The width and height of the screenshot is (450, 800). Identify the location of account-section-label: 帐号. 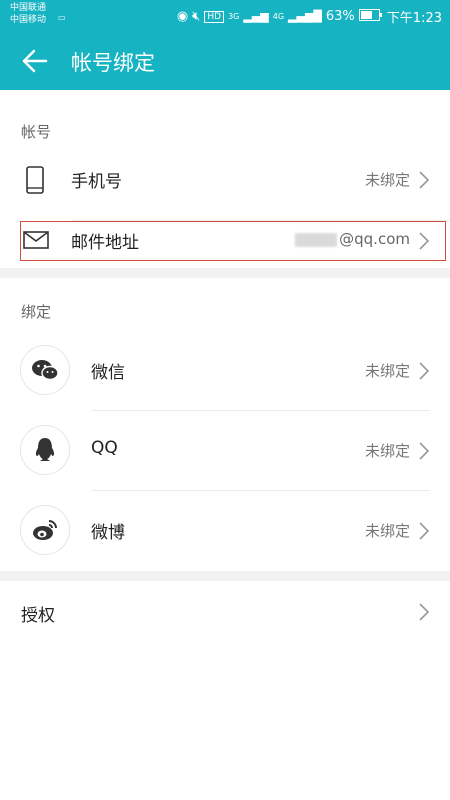
(36, 132).